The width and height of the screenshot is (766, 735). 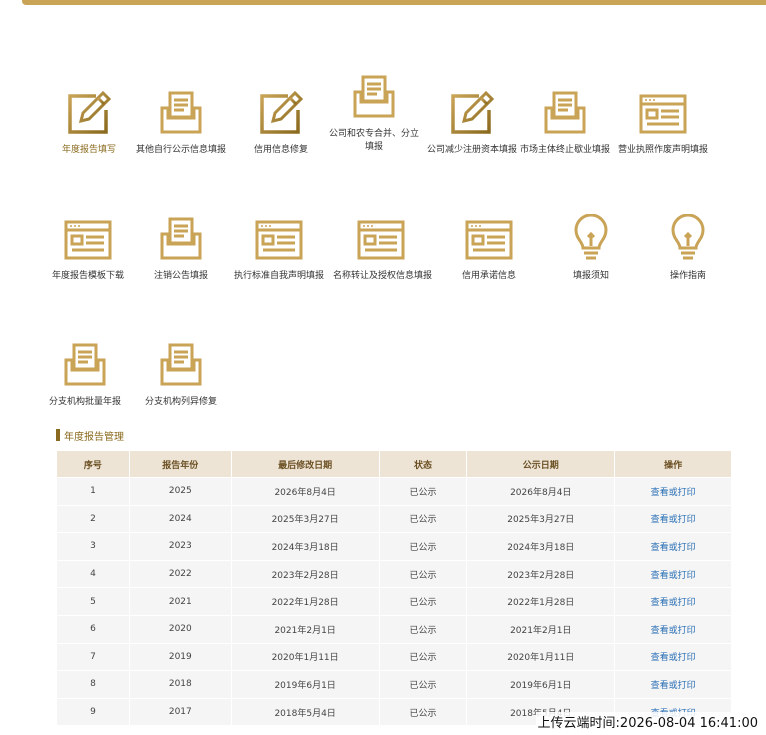 I want to click on cell-publish-date: 2022年1月28日, so click(x=541, y=601).